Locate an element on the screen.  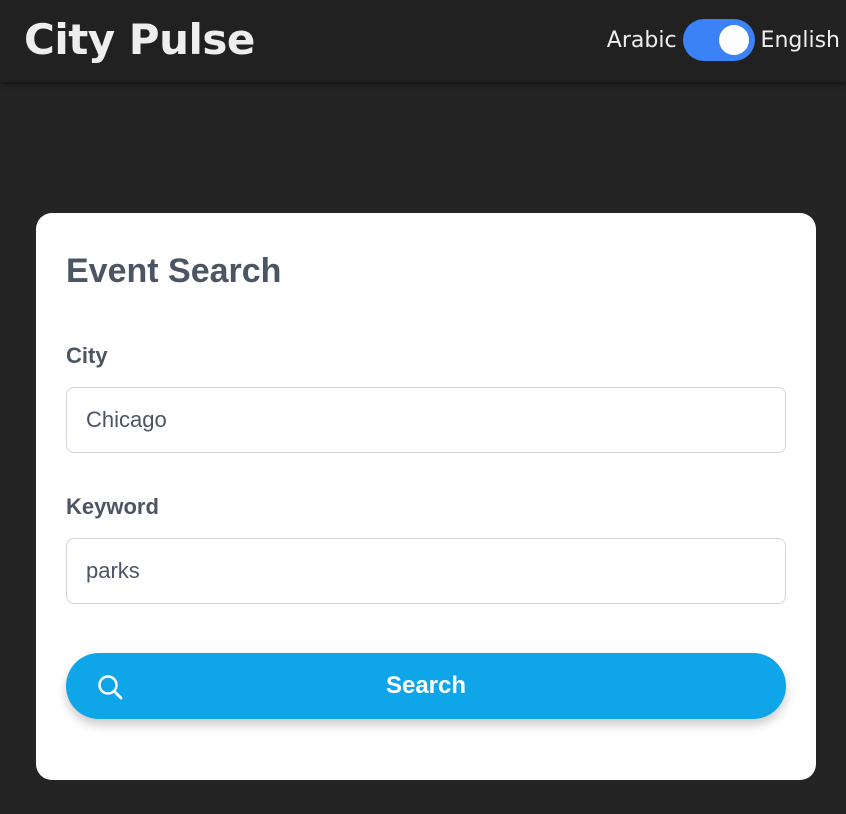
form-title: Event Search is located at coordinates (174, 271).